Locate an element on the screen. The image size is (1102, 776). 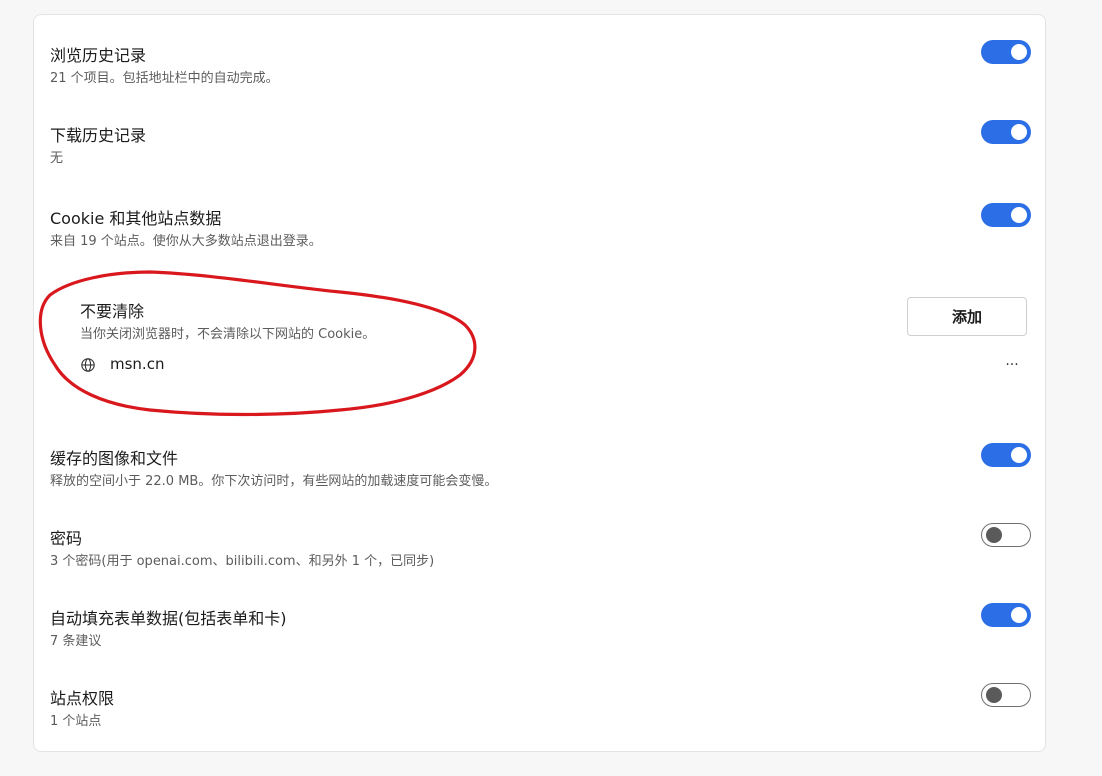
cached-images-toggle is located at coordinates (1006, 455).